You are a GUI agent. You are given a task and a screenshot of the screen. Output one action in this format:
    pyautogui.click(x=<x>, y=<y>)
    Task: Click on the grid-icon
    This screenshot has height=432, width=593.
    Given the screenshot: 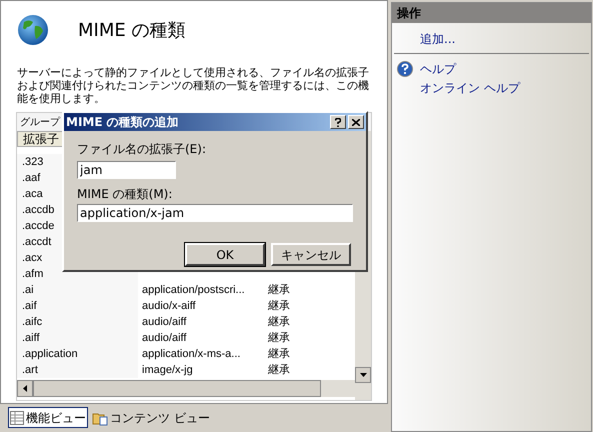 What is the action you would take?
    pyautogui.click(x=17, y=417)
    